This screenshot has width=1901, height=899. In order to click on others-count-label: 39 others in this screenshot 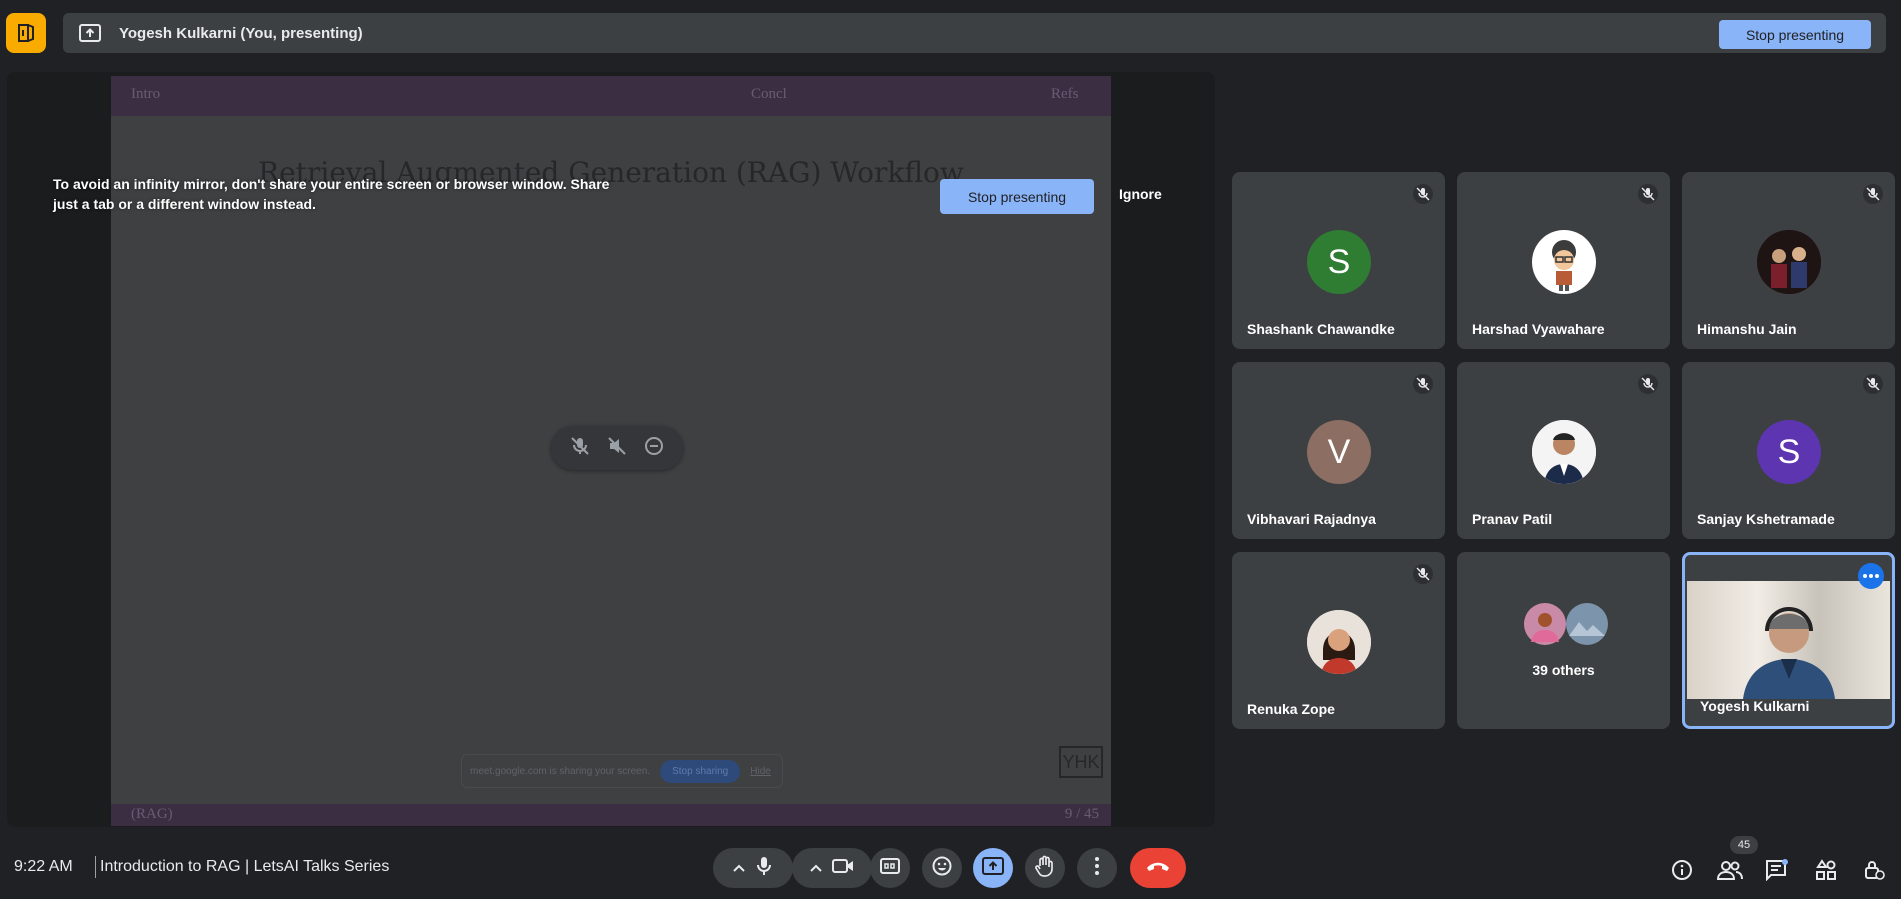, I will do `click(1563, 670)`.